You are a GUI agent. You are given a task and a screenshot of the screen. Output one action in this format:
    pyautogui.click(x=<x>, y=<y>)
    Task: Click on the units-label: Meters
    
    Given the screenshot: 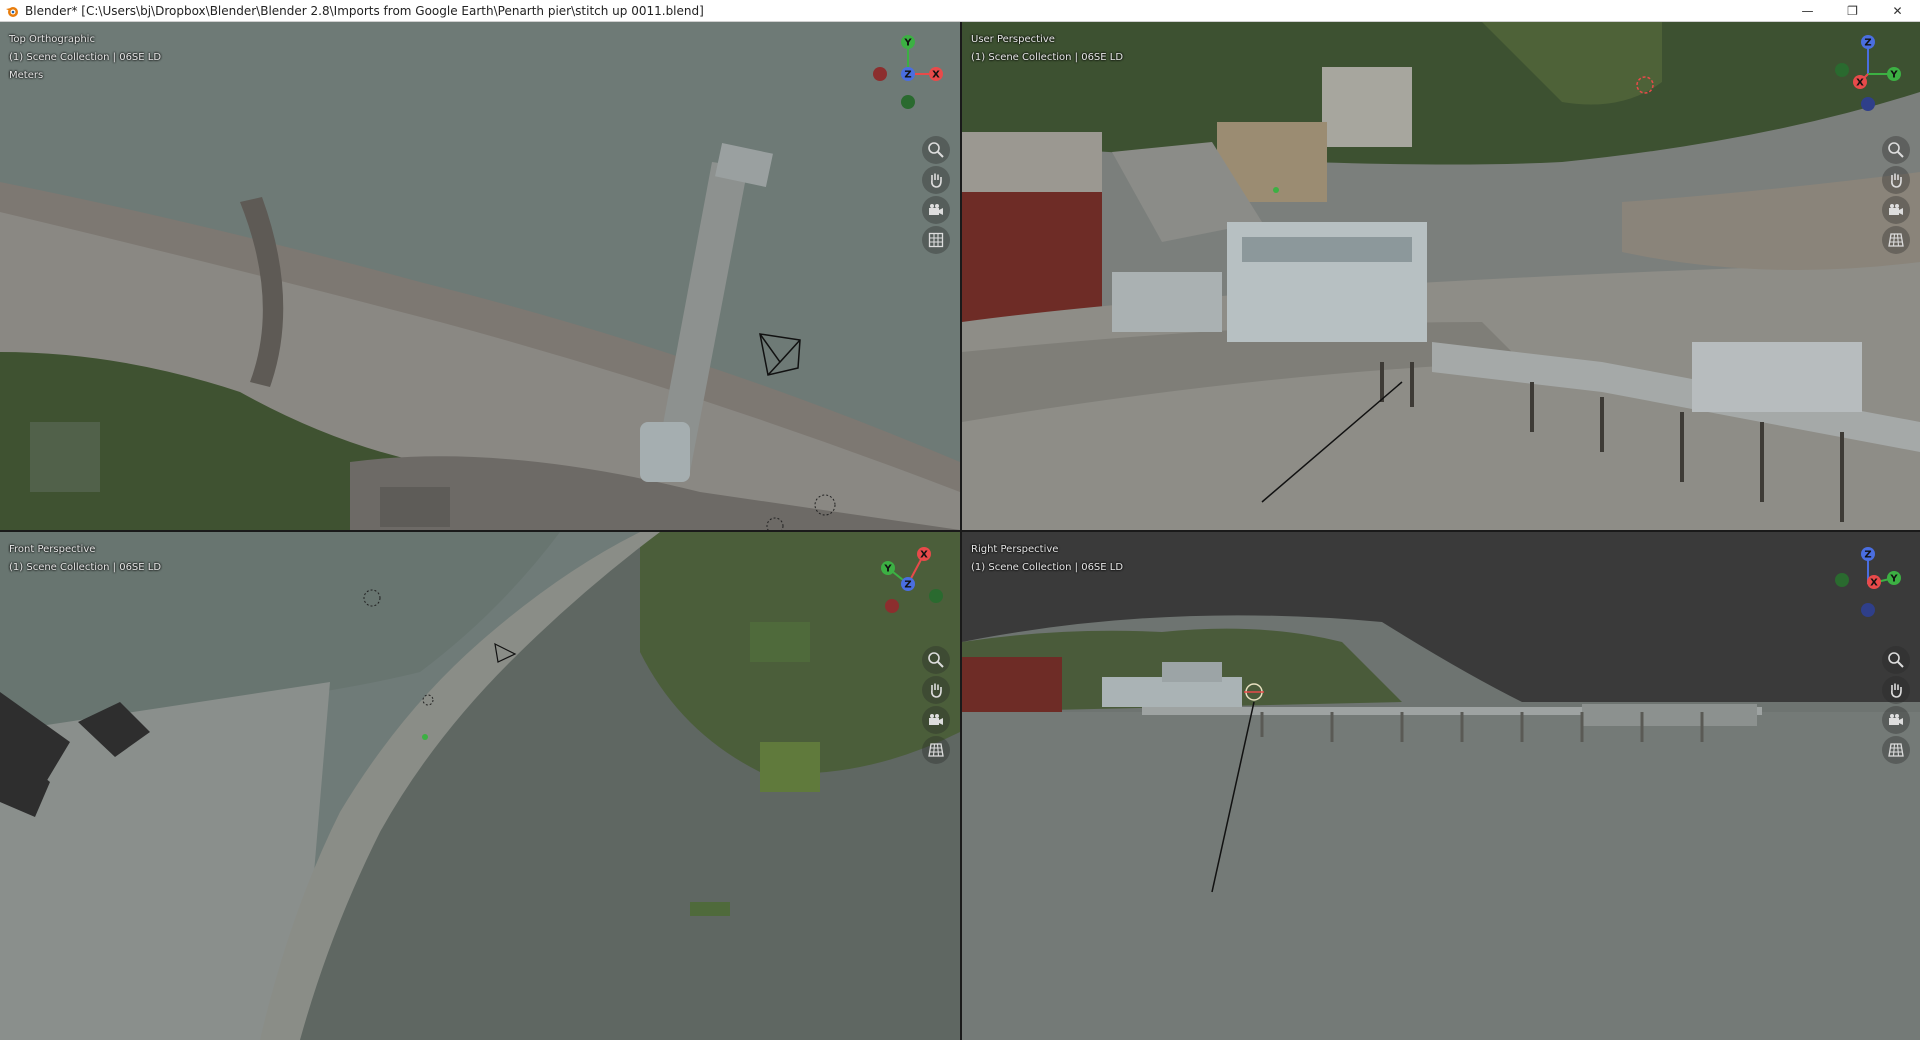 What is the action you would take?
    pyautogui.click(x=26, y=75)
    